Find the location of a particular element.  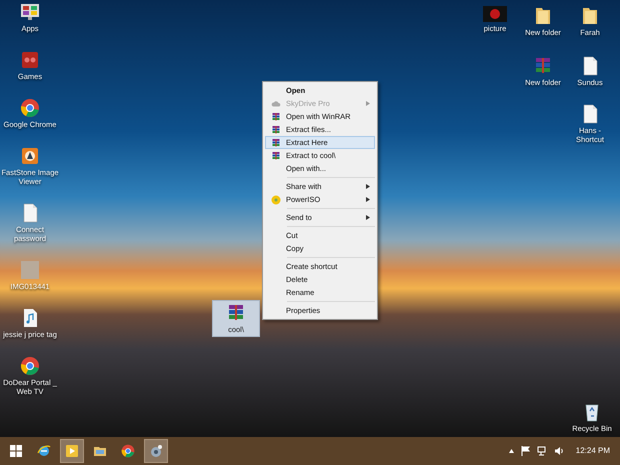

browser-e-icon is located at coordinates (44, 451).